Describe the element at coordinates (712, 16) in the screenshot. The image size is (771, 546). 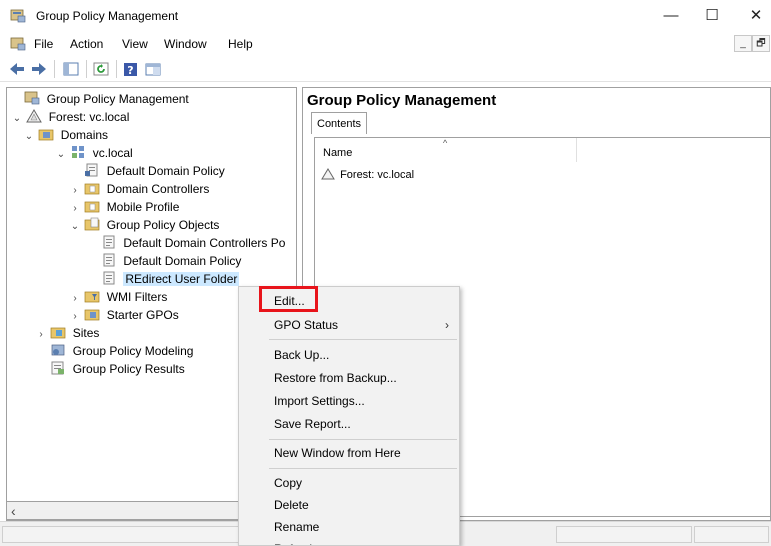
I see `maximize-button: ☐` at that location.